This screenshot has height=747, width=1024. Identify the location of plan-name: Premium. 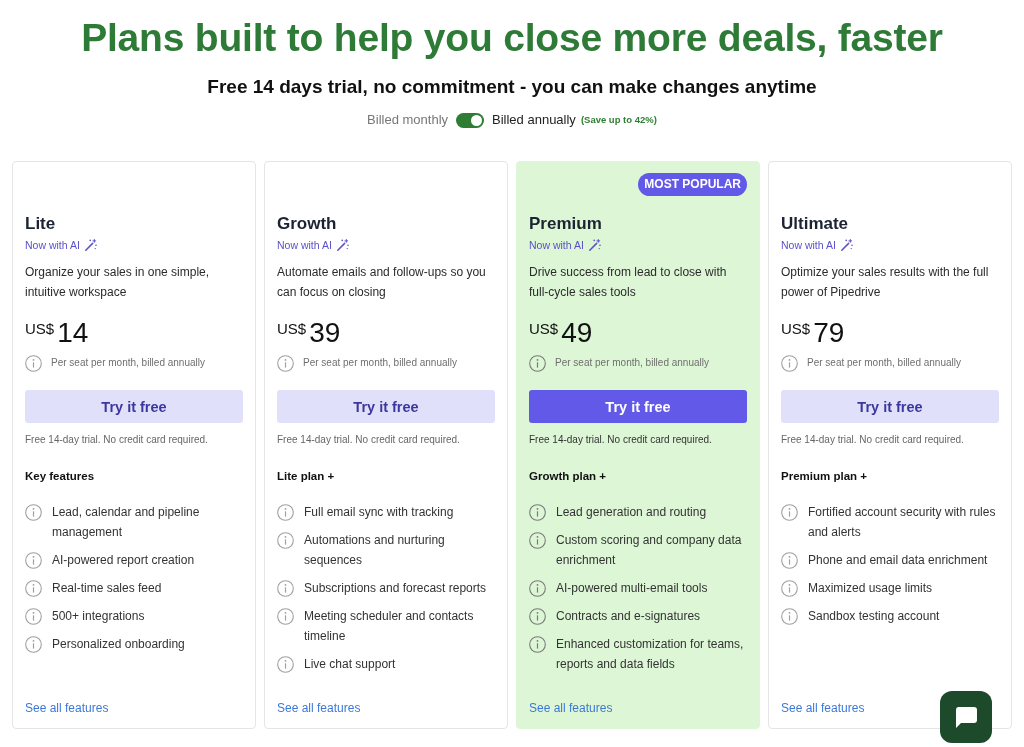
(566, 224).